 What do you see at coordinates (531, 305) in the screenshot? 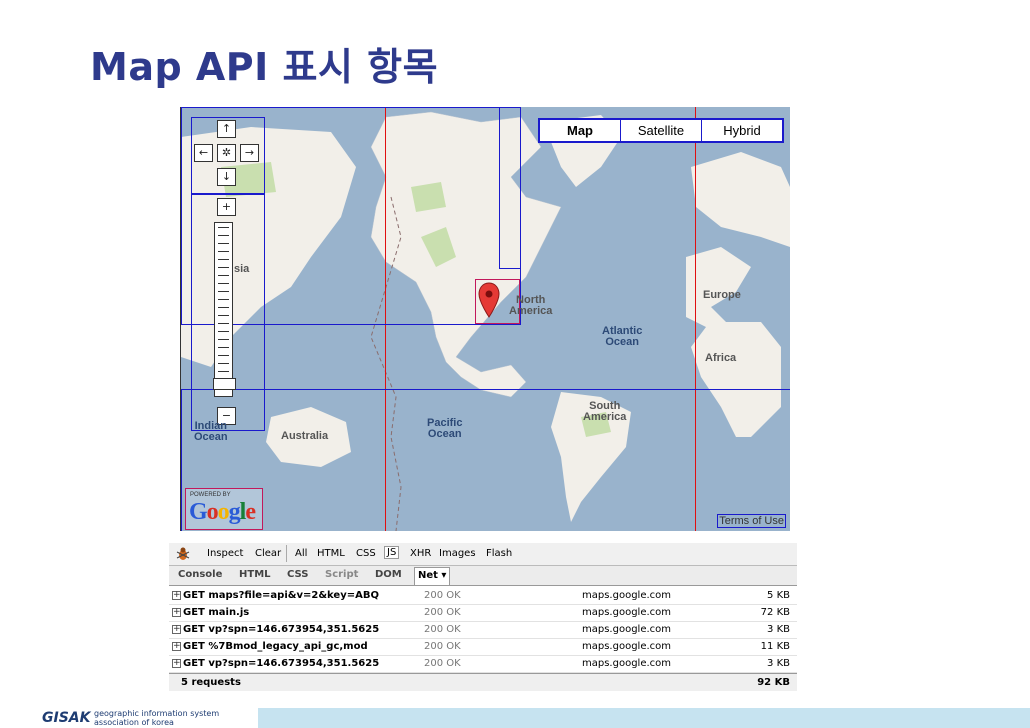
I see `label-north-america: North America` at bounding box center [531, 305].